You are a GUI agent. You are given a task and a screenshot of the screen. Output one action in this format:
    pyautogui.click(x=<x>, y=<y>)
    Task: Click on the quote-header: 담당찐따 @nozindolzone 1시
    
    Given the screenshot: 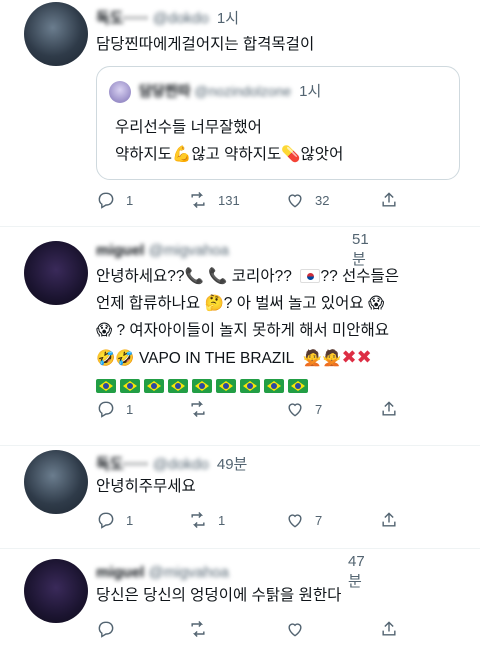 What is the action you would take?
    pyautogui.click(x=230, y=90)
    